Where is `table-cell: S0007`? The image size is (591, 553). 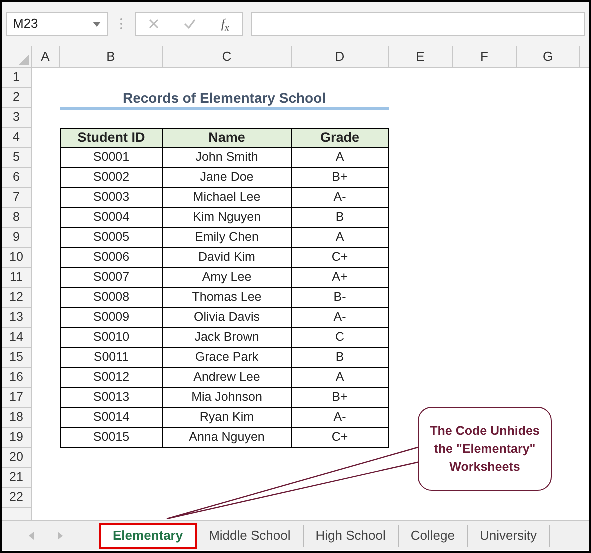
table-cell: S0007 is located at coordinates (111, 278).